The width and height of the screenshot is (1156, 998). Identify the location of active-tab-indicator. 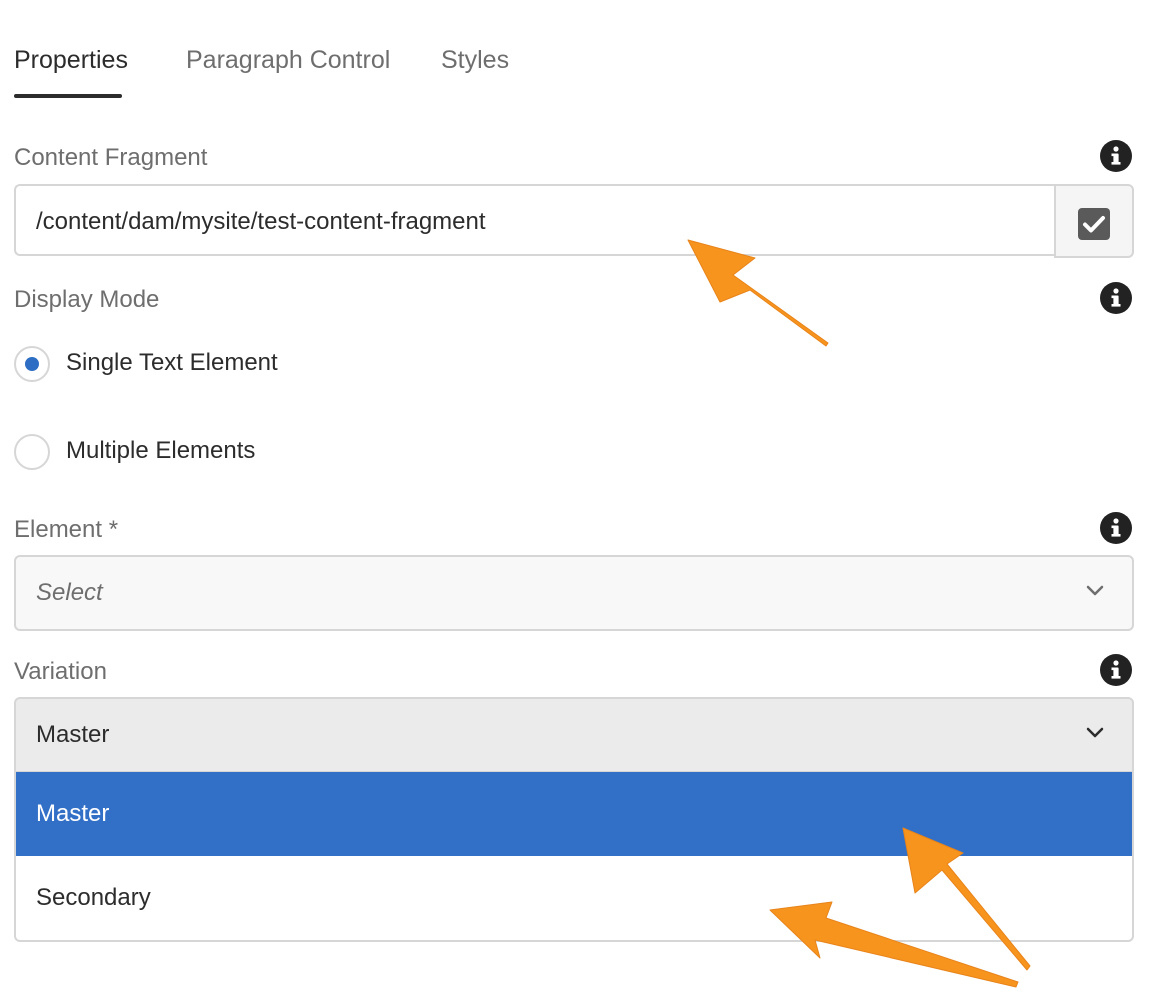
(68, 96).